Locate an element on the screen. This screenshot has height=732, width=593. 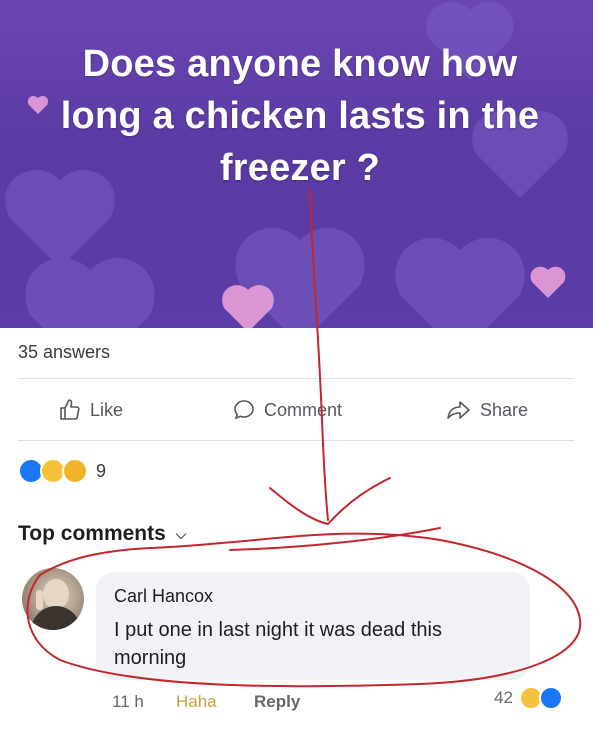
like-label: Like is located at coordinates (107, 409).